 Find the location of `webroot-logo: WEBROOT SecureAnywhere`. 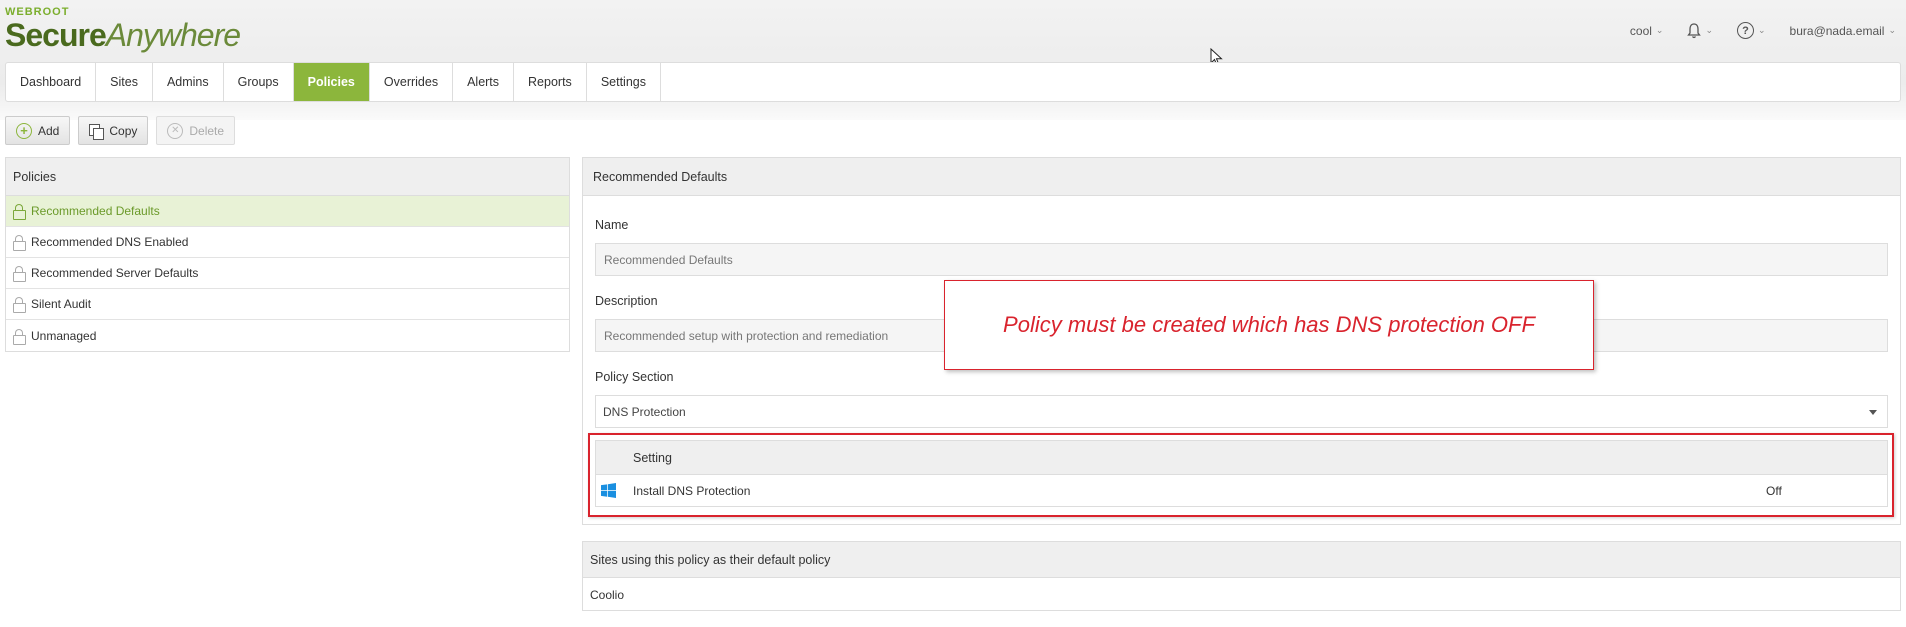

webroot-logo: WEBROOT SecureAnywhere is located at coordinates (123, 29).